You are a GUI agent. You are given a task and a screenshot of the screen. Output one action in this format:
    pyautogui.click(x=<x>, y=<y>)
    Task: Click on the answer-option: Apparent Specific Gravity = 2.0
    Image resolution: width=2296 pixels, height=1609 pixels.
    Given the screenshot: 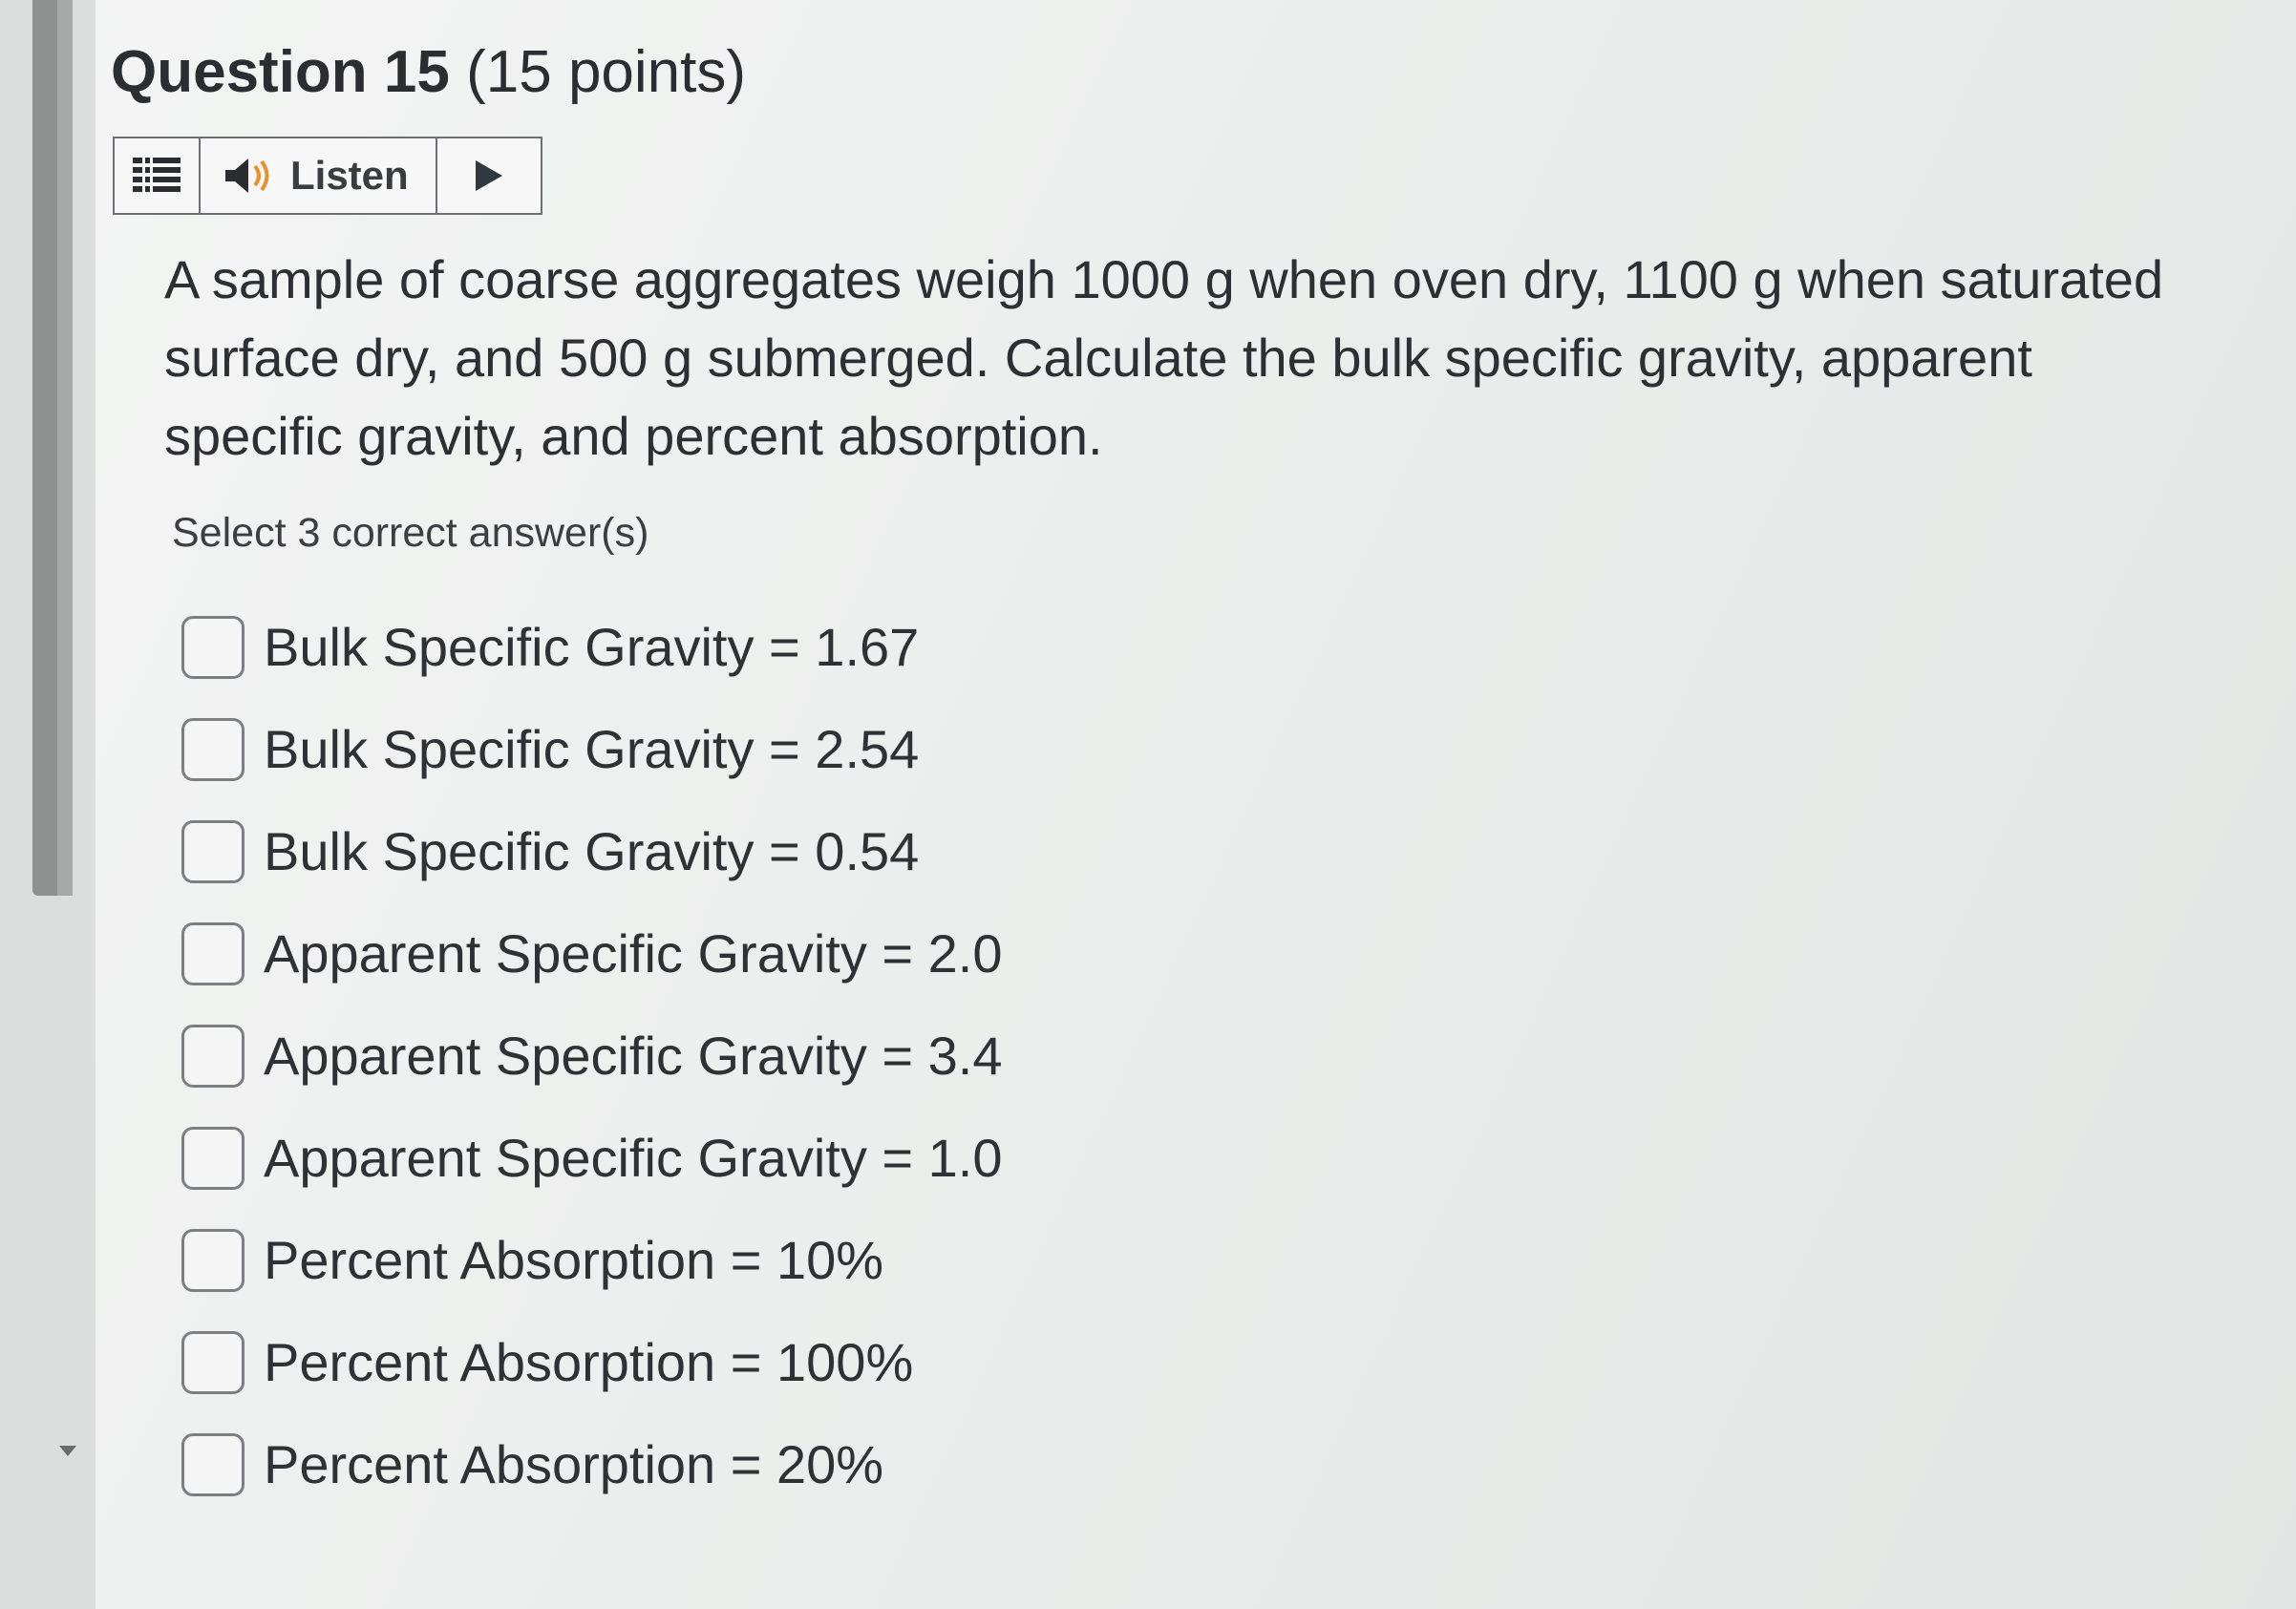 What is the action you would take?
    pyautogui.click(x=850, y=953)
    